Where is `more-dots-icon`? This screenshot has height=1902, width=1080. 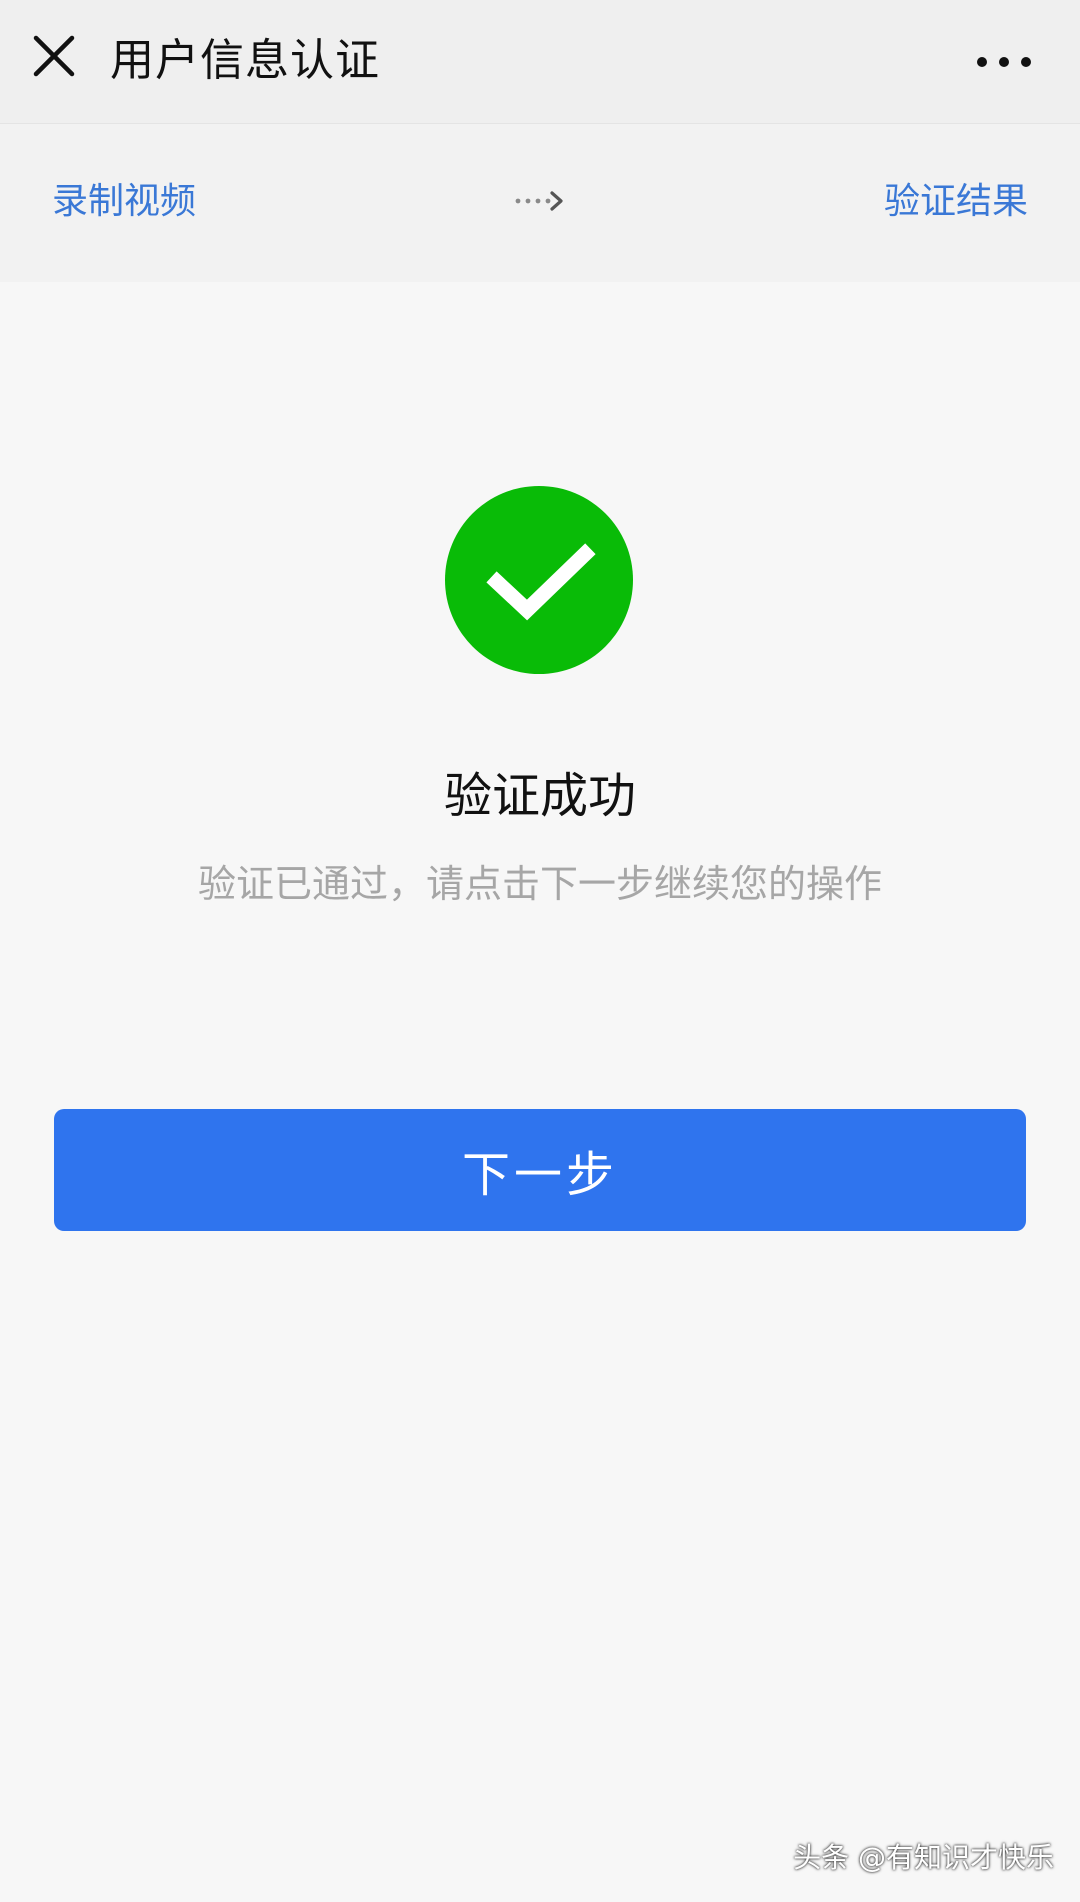 more-dots-icon is located at coordinates (1004, 62).